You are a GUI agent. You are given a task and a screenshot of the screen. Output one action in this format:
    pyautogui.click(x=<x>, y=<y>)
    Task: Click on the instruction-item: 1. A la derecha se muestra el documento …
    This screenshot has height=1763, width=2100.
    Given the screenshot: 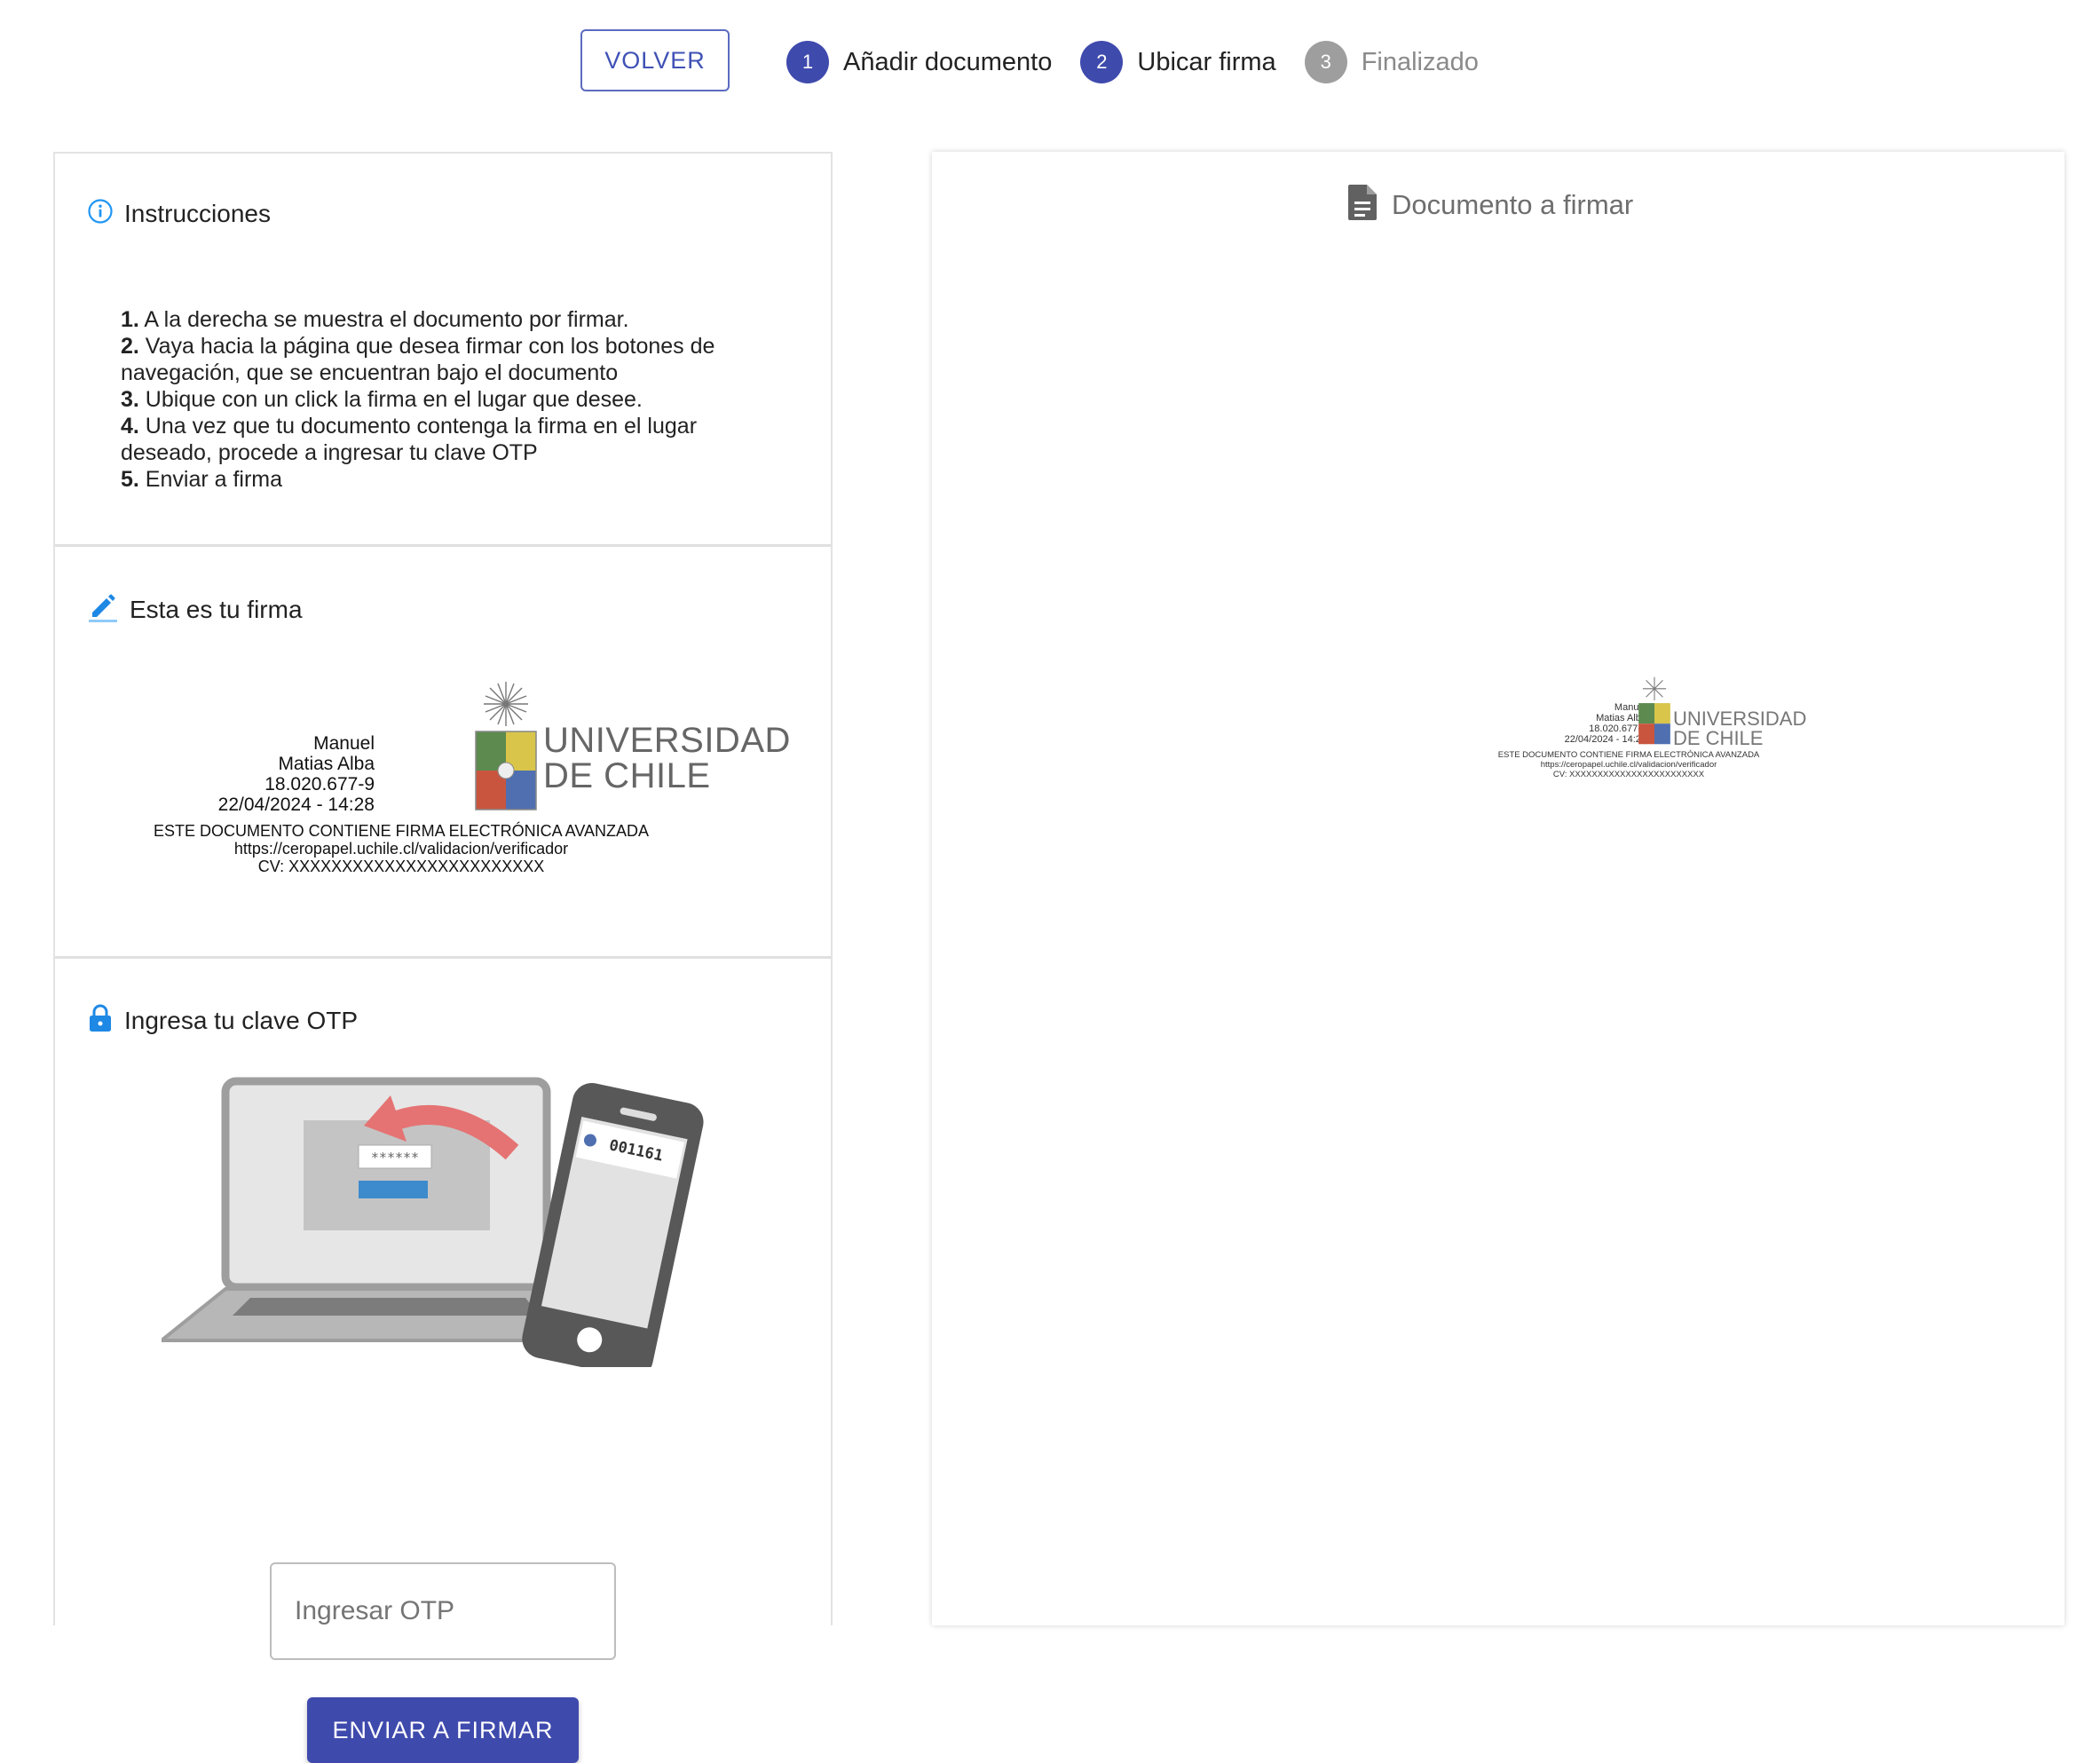 What is the action you would take?
    pyautogui.click(x=375, y=319)
    